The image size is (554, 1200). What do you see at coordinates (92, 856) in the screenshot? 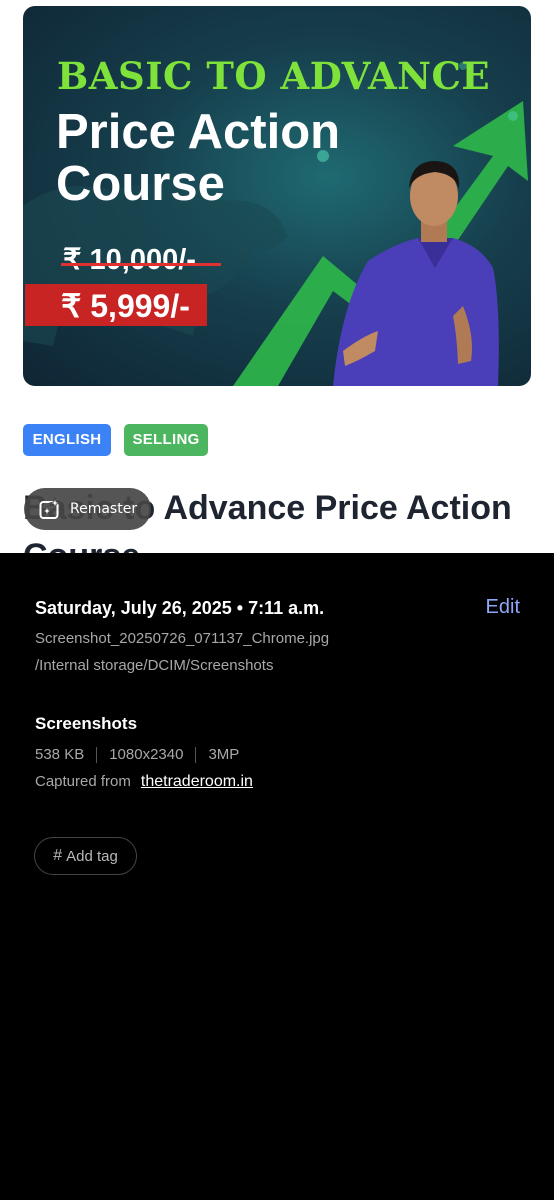
I see `add-tag-label: Add tag` at bounding box center [92, 856].